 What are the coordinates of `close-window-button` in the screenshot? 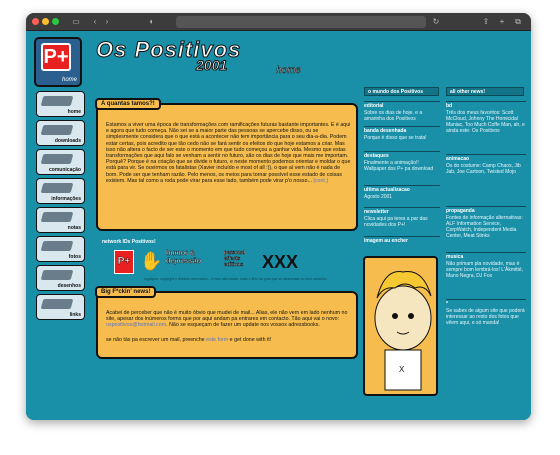 It's located at (35, 21).